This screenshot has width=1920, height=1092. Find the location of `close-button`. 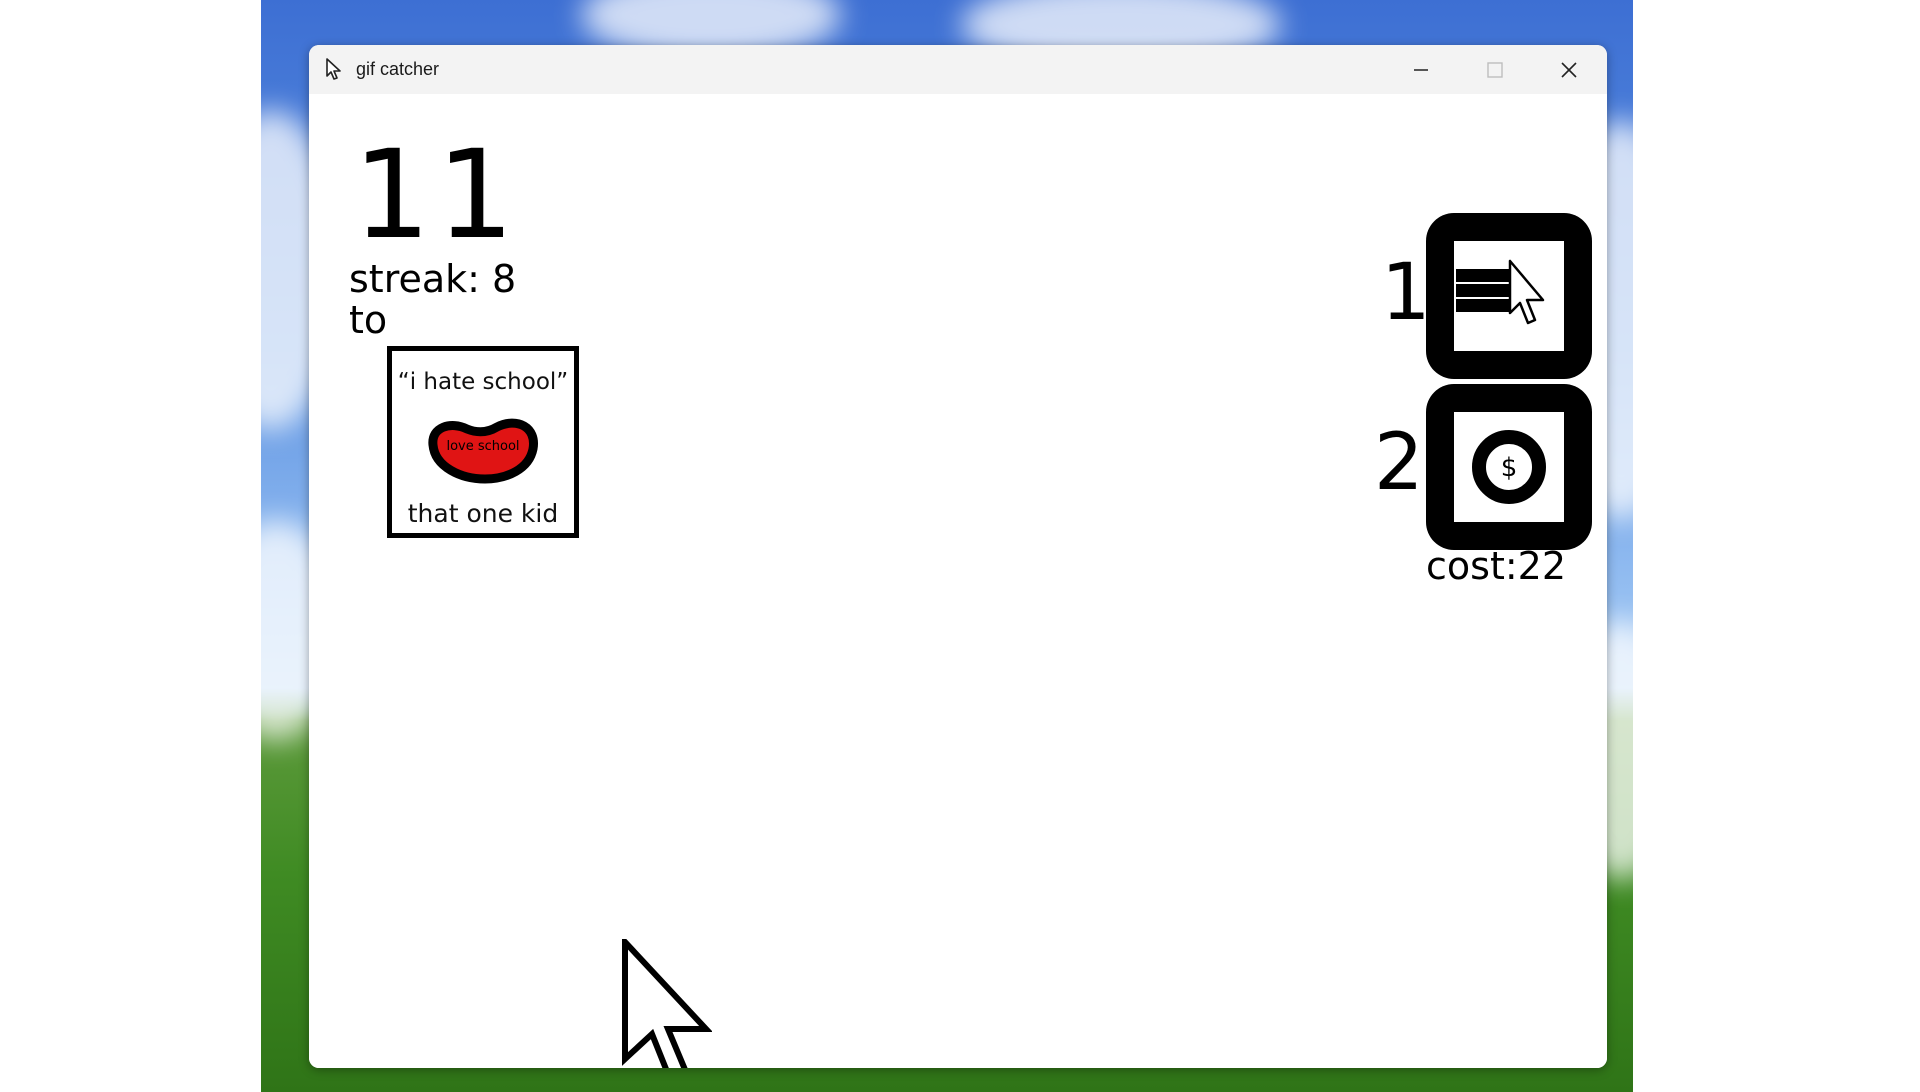

close-button is located at coordinates (1569, 69).